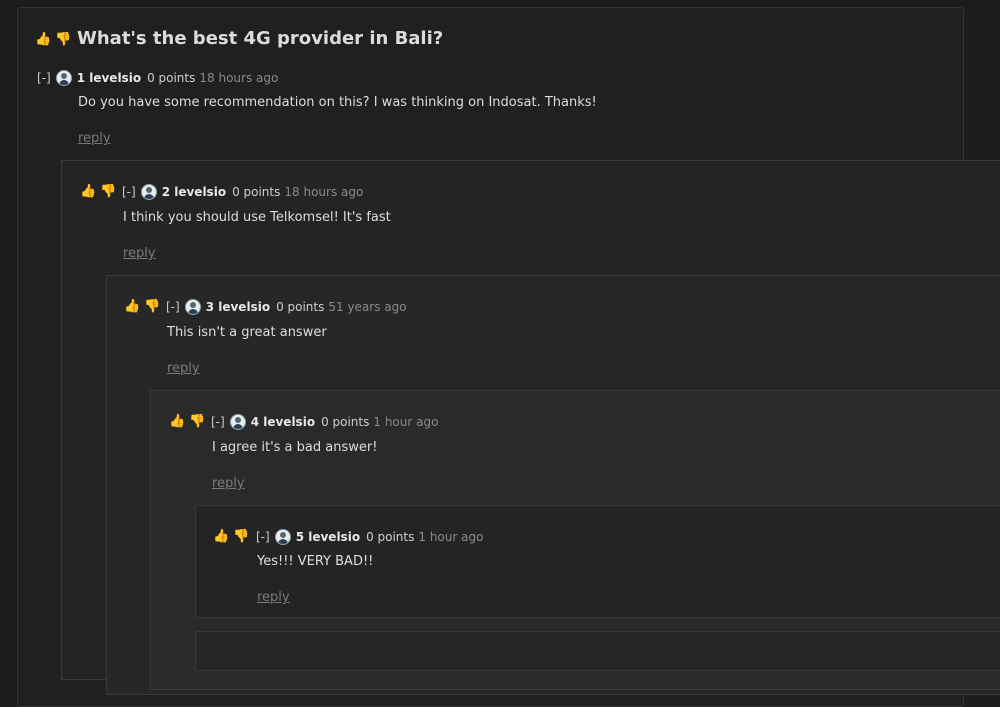 This screenshot has width=1000, height=707. Describe the element at coordinates (194, 192) in the screenshot. I see `username-link: 2 levelsio` at that location.